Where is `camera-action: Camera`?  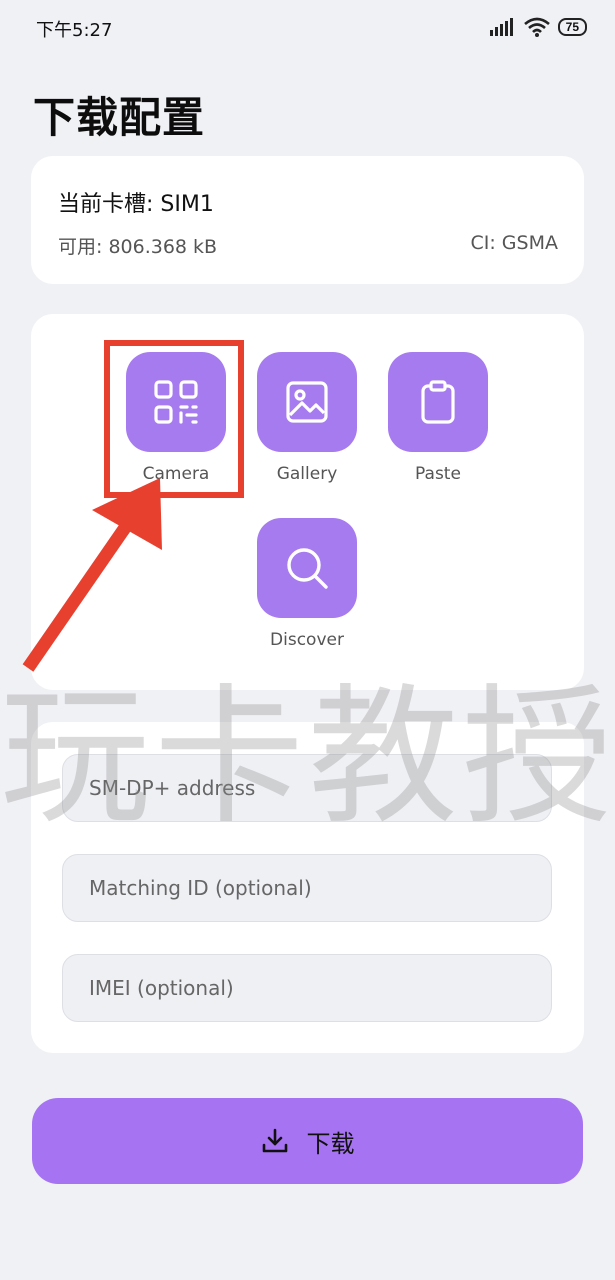
camera-action: Camera is located at coordinates (176, 418).